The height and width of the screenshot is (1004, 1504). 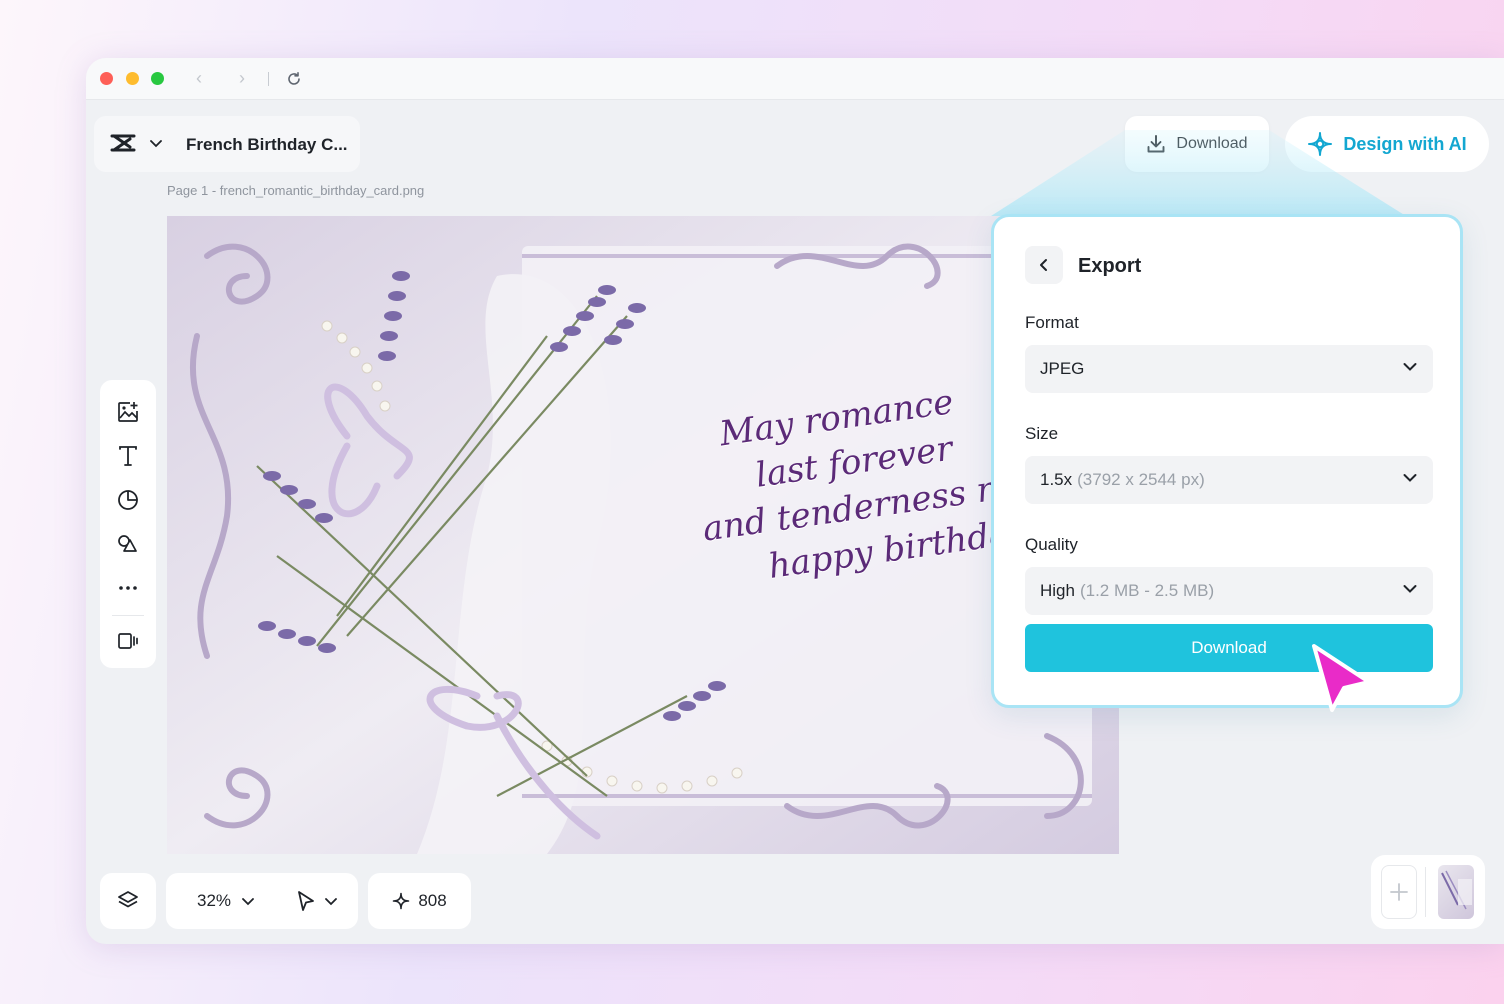 I want to click on nav-divider, so click(x=268, y=79).